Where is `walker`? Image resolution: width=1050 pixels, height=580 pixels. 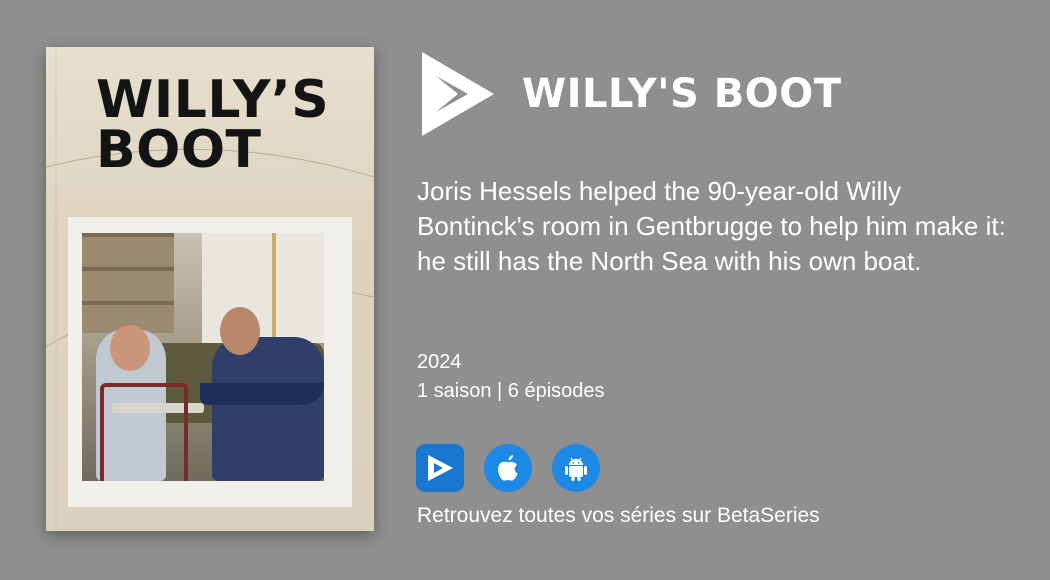 walker is located at coordinates (144, 432).